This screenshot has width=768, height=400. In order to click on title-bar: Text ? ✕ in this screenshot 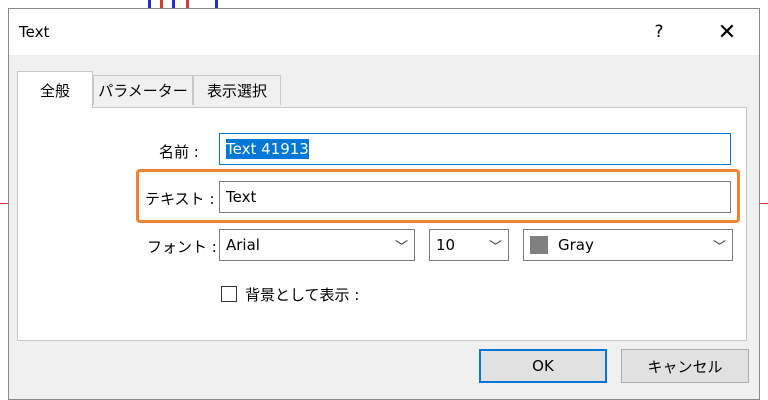, I will do `click(384, 32)`.